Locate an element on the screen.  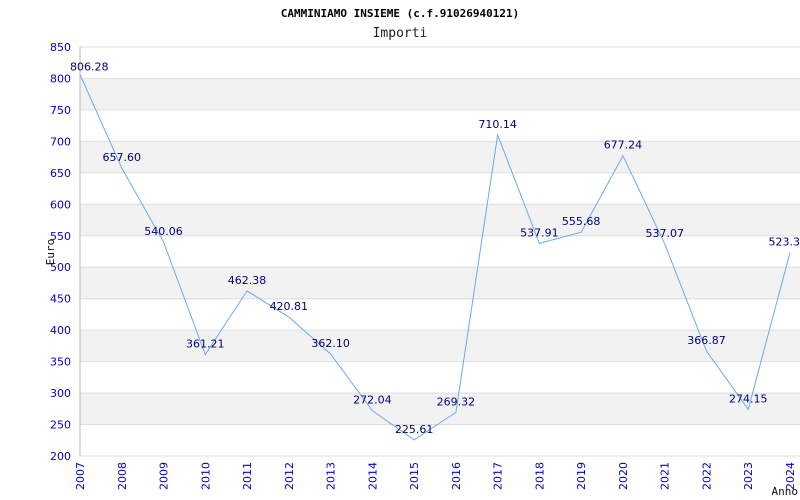
x-tick-label: 2013 is located at coordinates (331, 476).